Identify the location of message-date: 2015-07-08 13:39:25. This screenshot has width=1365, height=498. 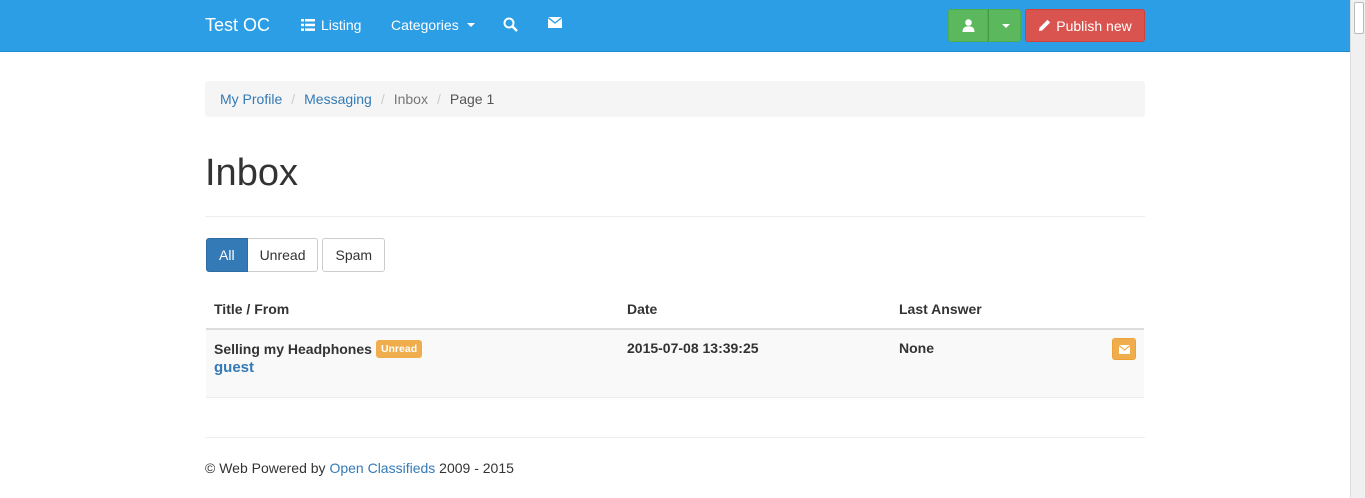
(693, 348).